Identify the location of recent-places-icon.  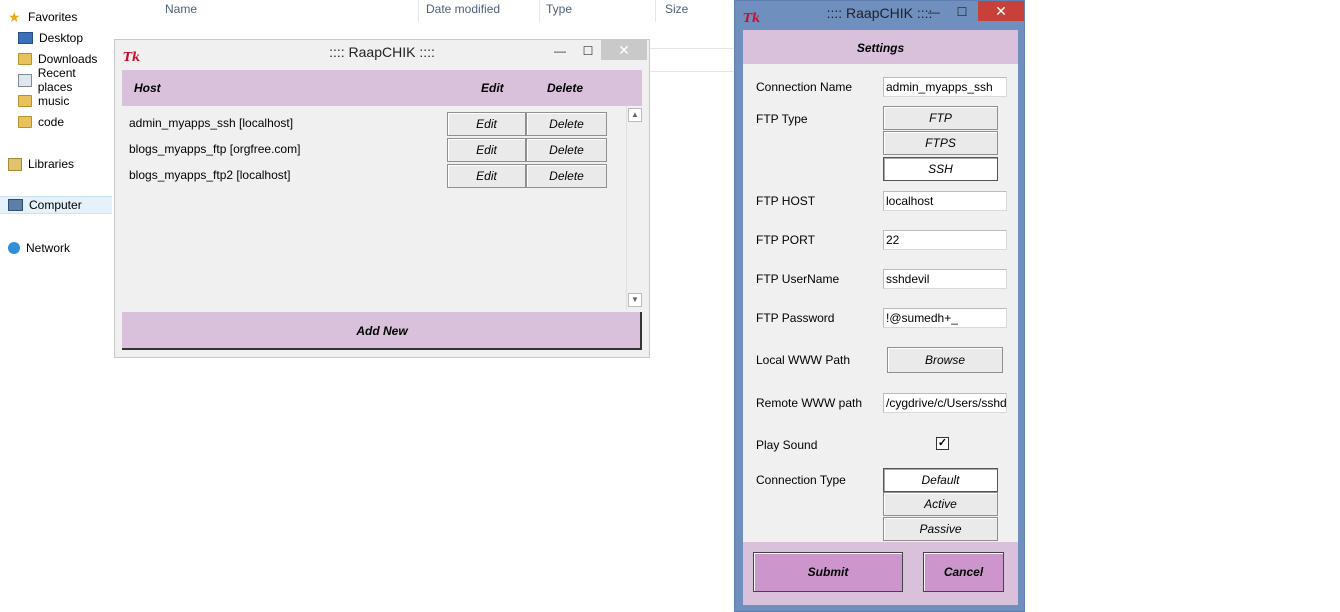
(25, 80).